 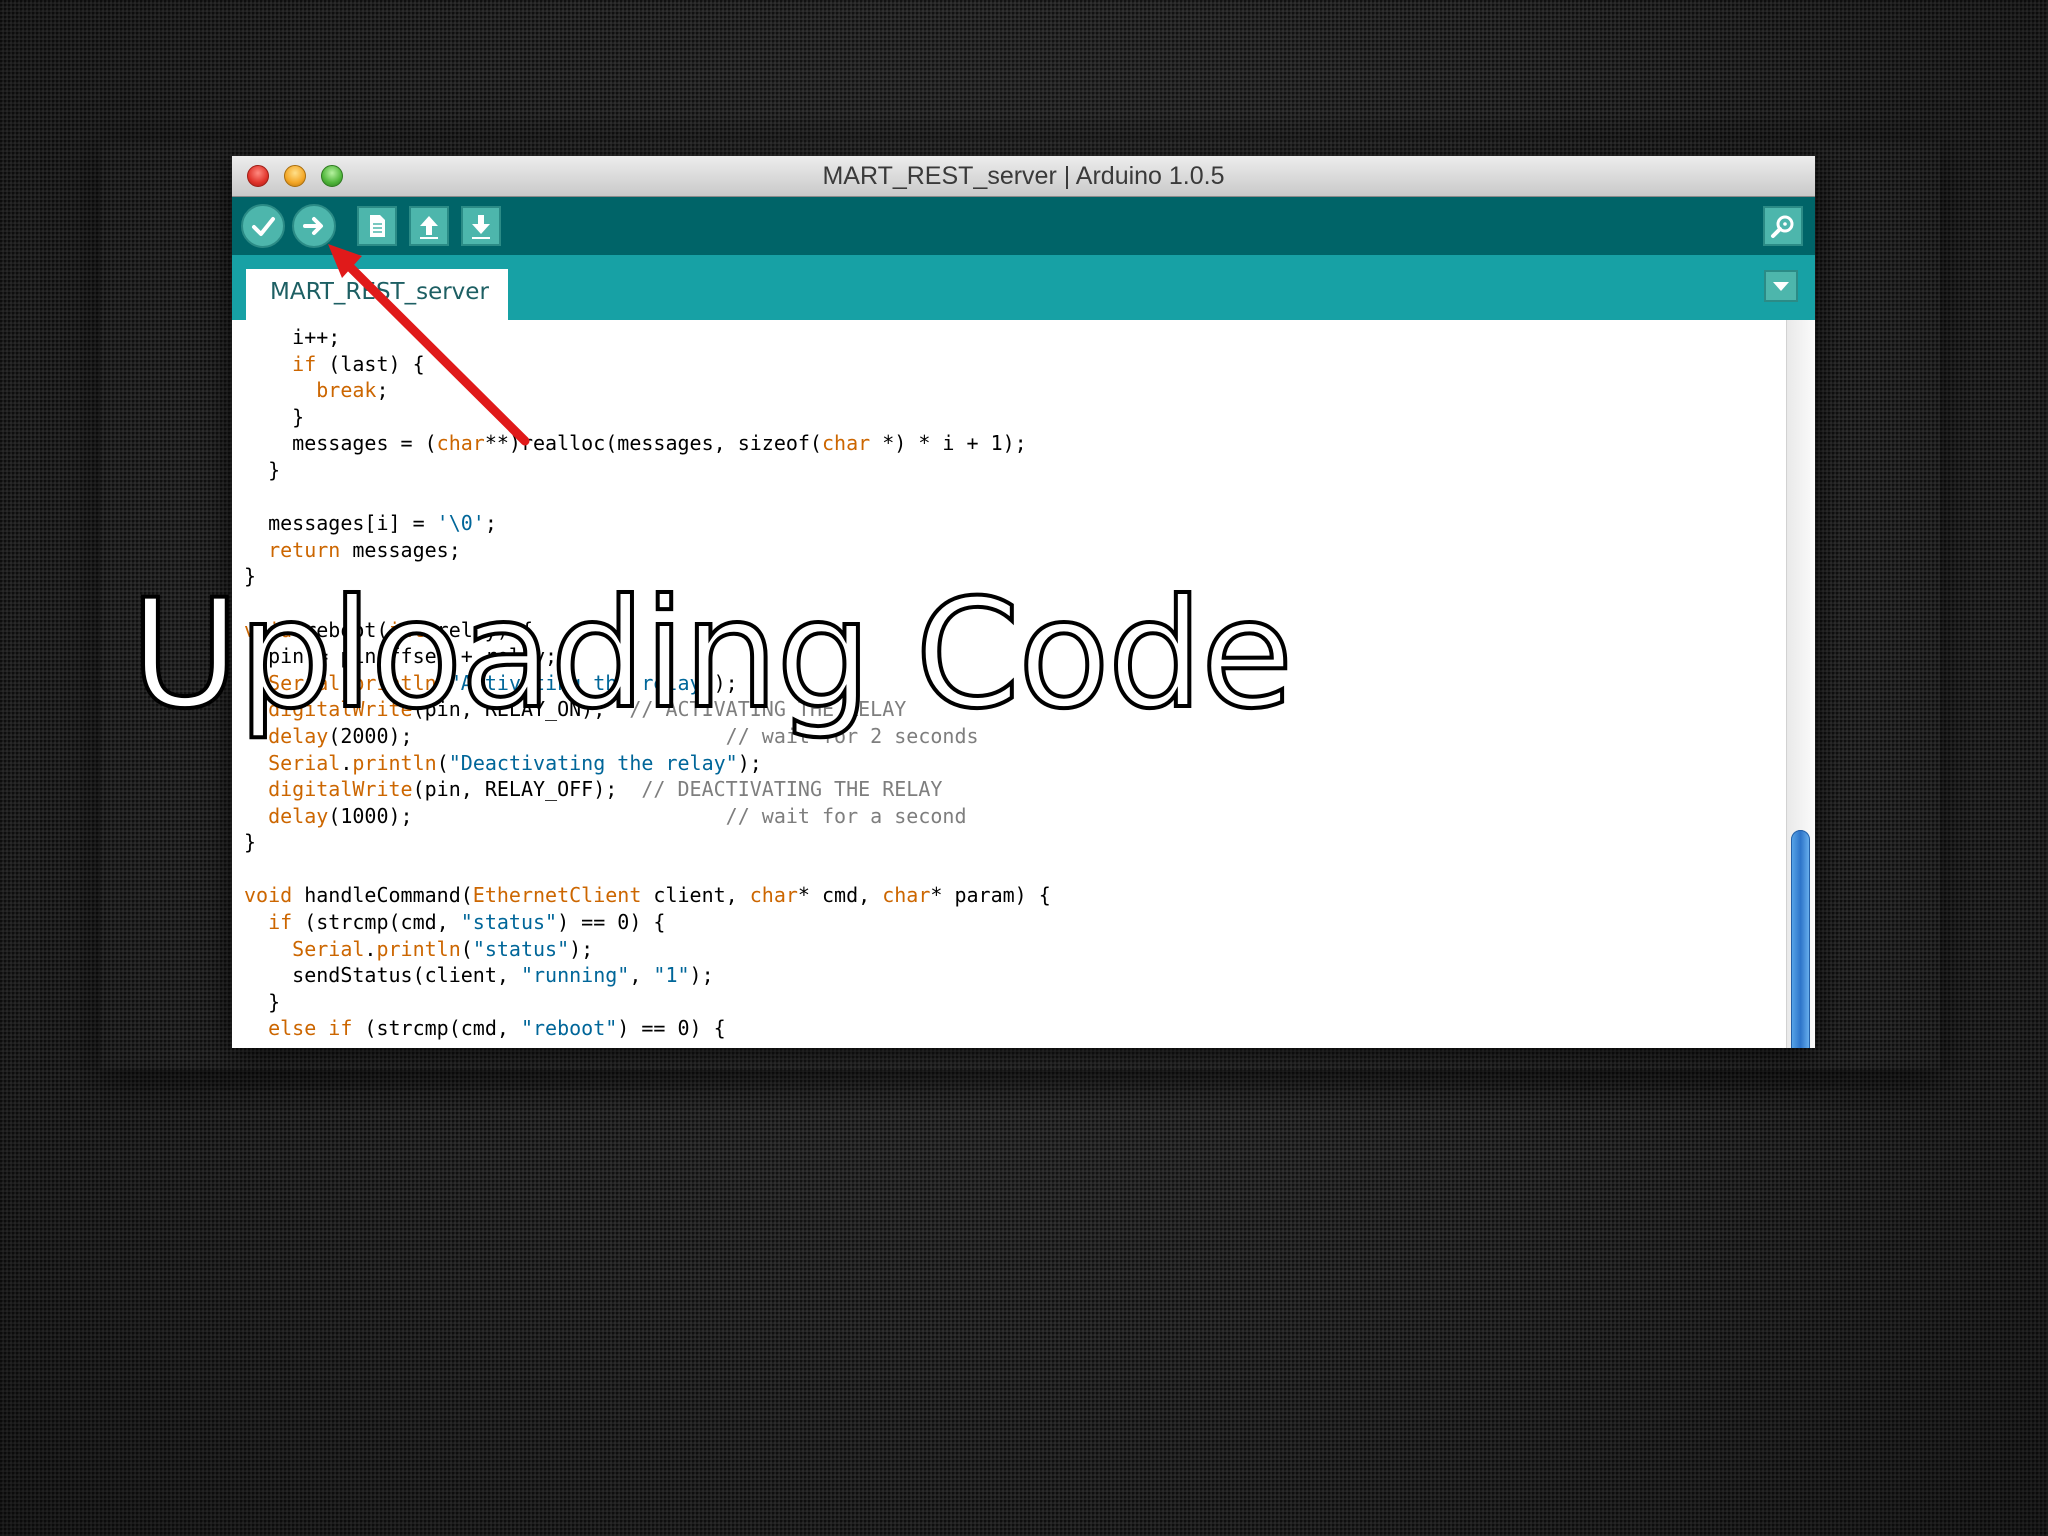 I want to click on right-arrow-icon, so click(x=313, y=226).